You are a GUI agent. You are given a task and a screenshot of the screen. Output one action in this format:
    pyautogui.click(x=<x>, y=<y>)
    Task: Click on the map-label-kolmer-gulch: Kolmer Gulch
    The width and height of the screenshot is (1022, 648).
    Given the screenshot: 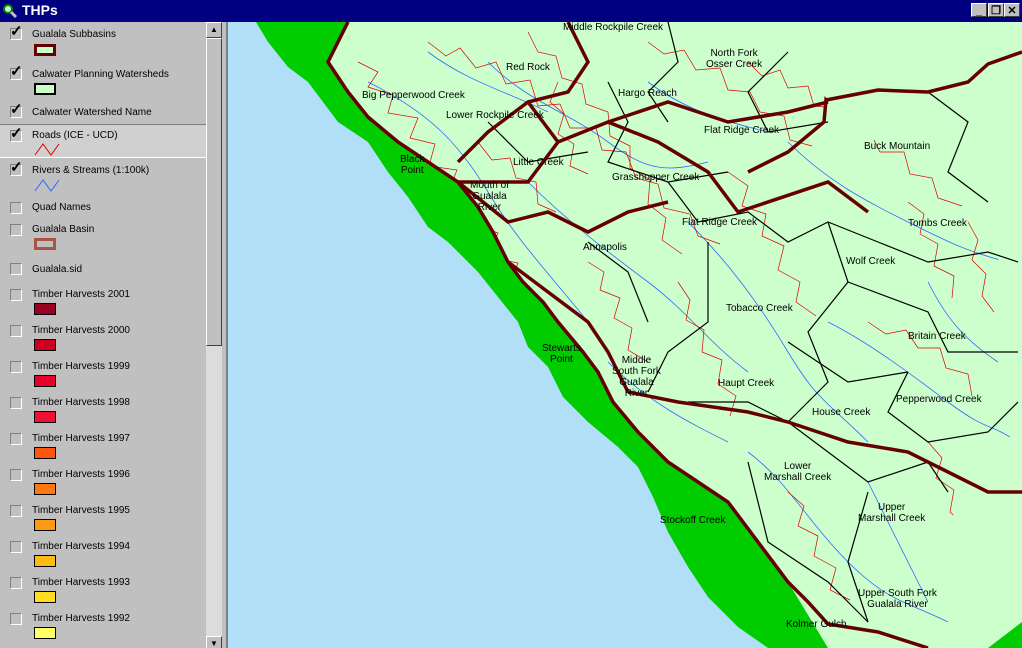 What is the action you would take?
    pyautogui.click(x=816, y=624)
    